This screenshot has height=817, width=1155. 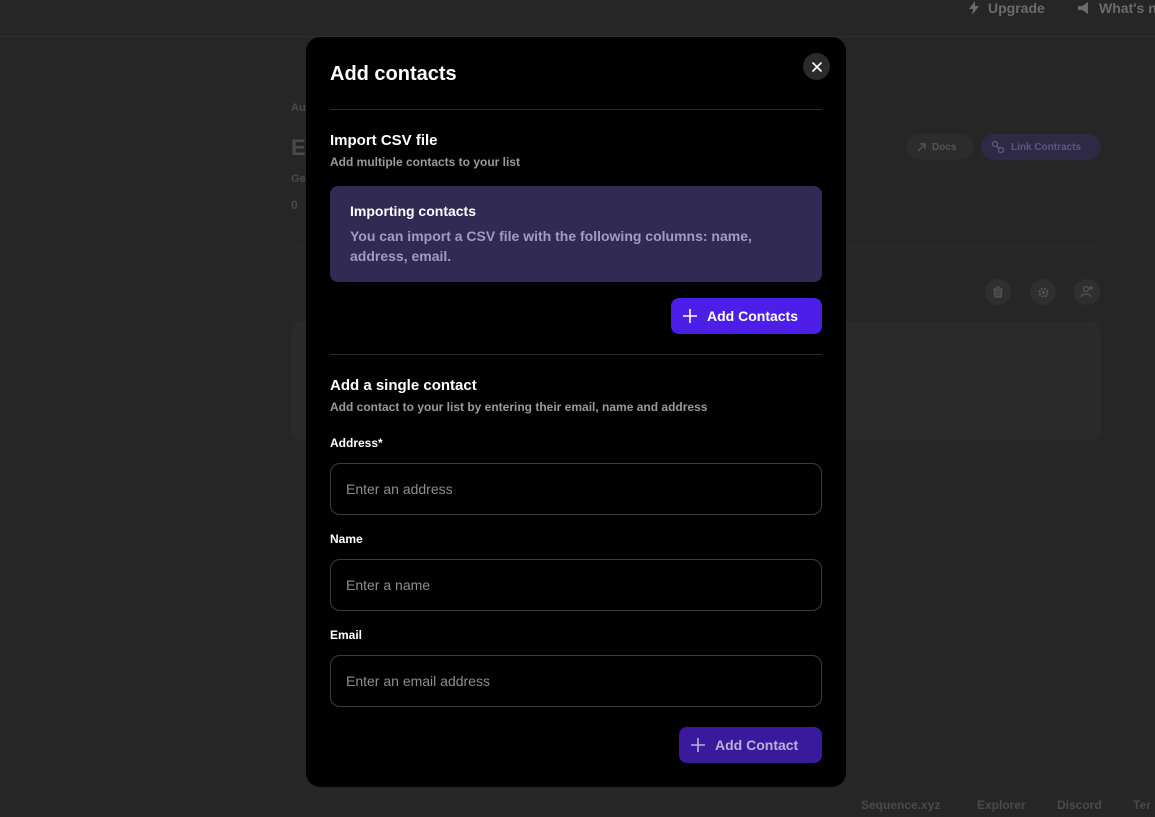 I want to click on name-label: Name, so click(x=346, y=539).